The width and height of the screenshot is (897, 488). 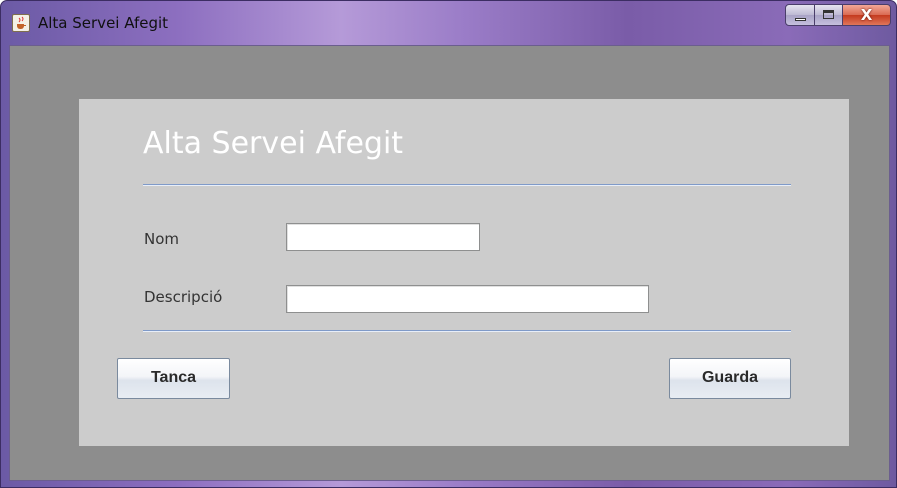 I want to click on maximize-icon, so click(x=828, y=14).